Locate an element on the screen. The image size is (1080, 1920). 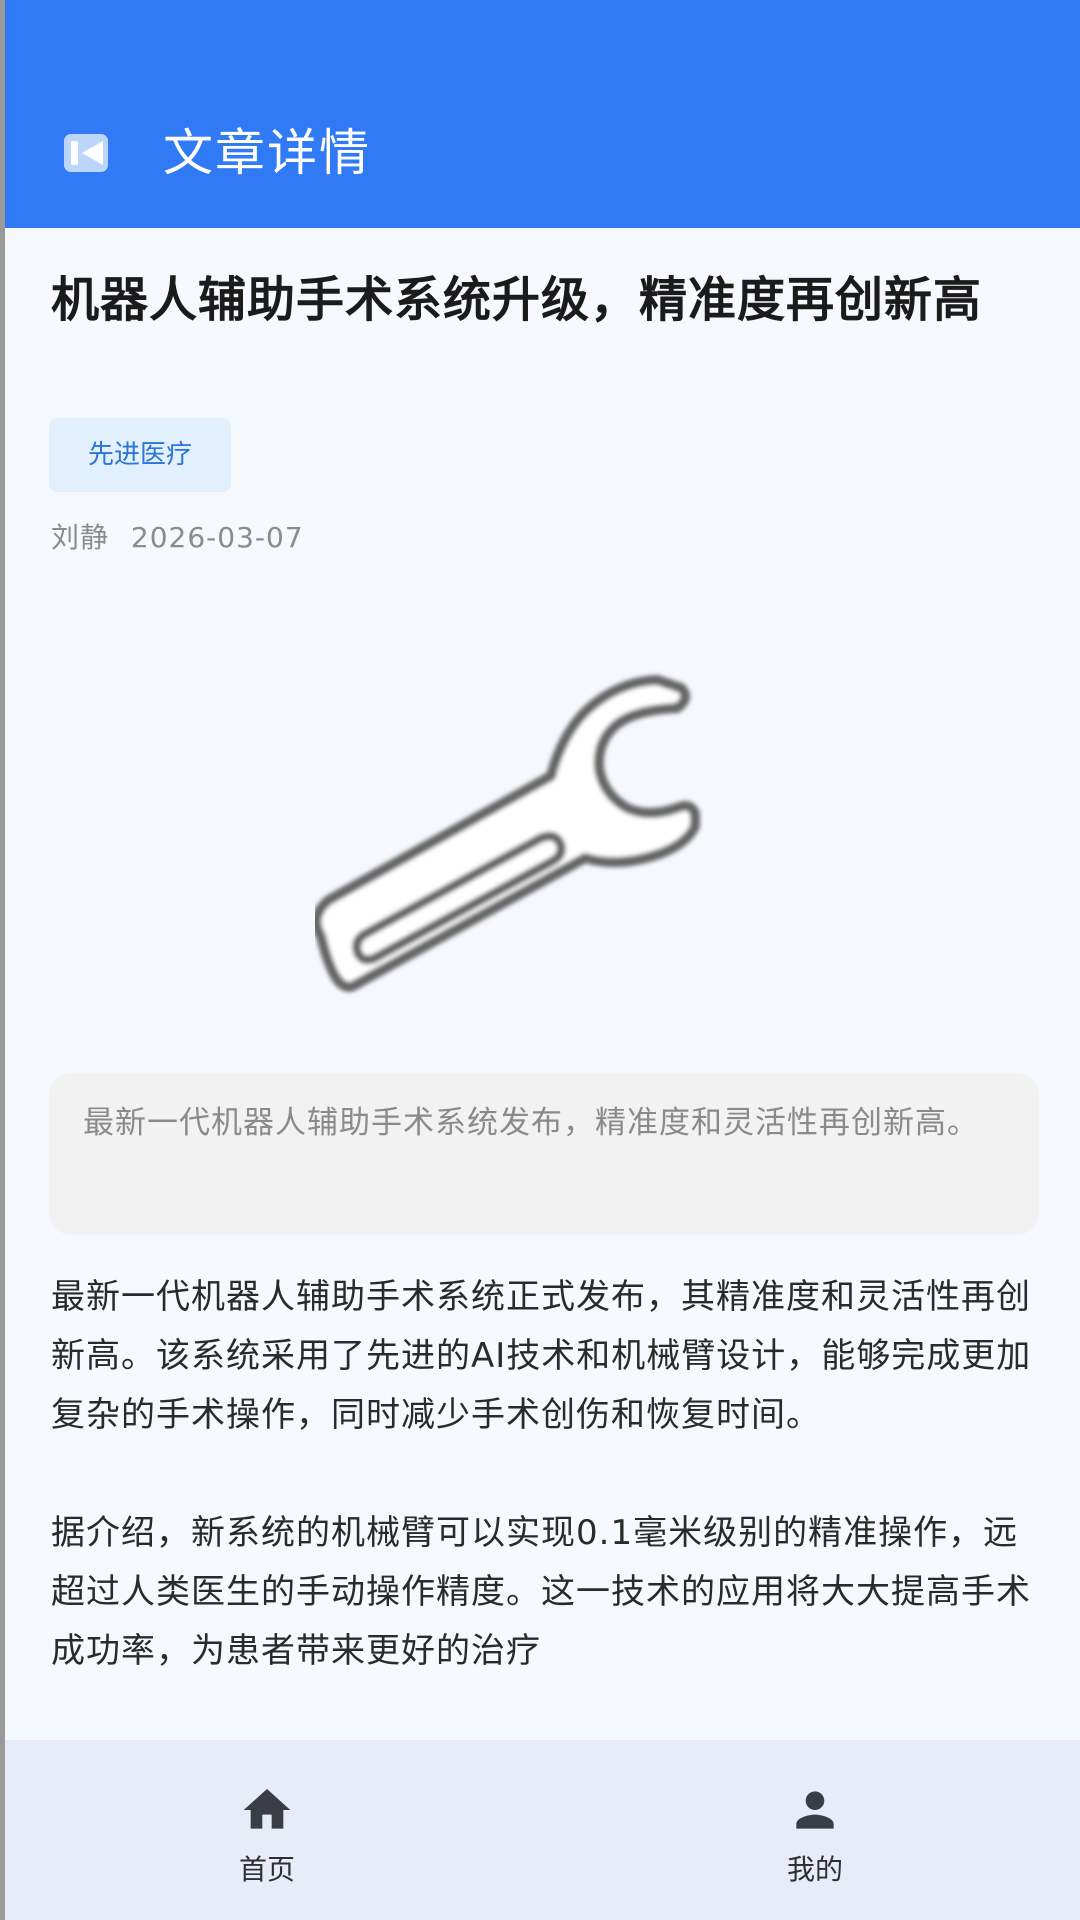
person-icon is located at coordinates (815, 1810).